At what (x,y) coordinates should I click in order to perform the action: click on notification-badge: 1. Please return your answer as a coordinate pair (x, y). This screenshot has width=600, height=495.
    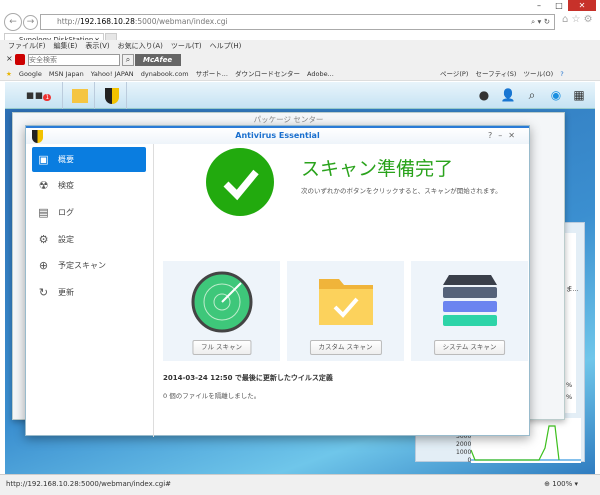
    Looking at the image, I should click on (47, 97).